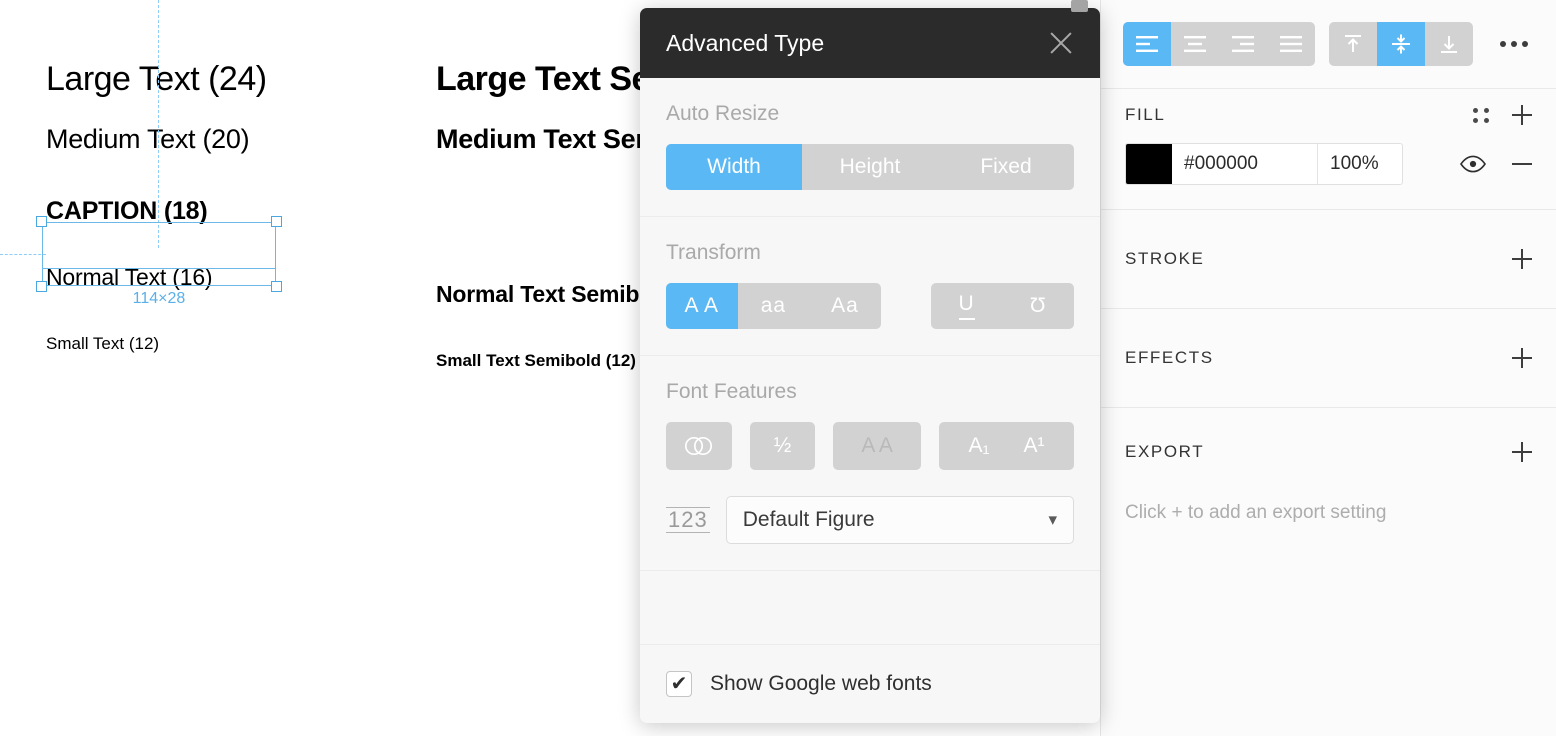 Image resolution: width=1556 pixels, height=736 pixels. I want to click on fill-title: FILL, so click(1145, 114).